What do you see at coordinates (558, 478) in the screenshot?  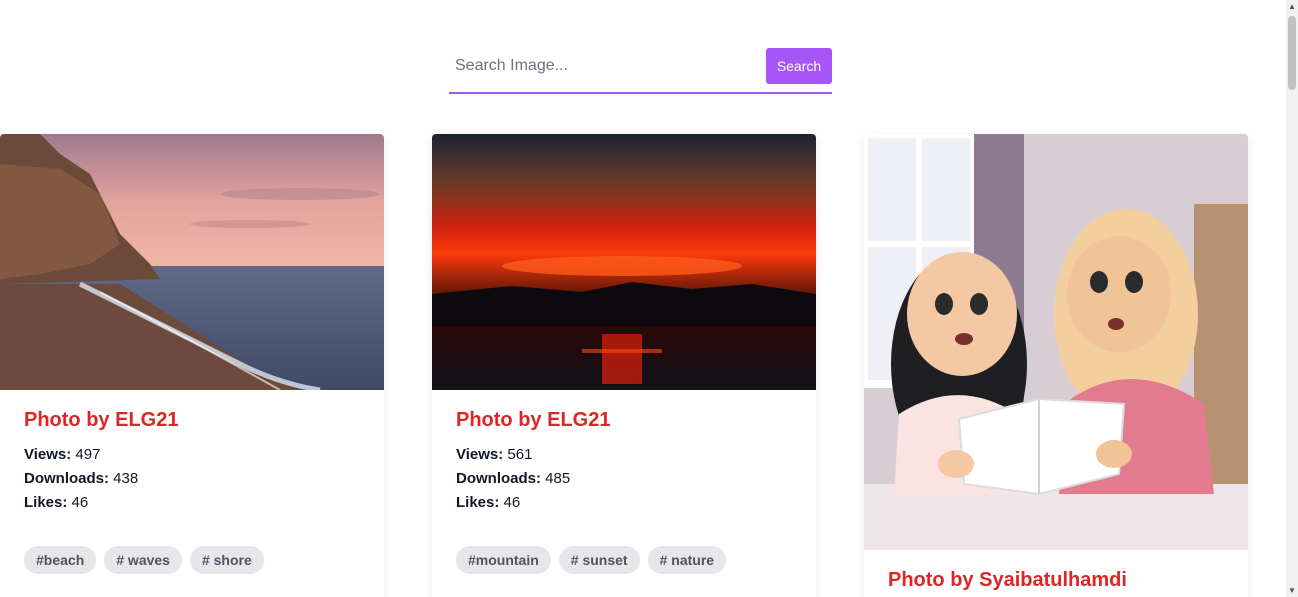 I see `downloads-value: 485` at bounding box center [558, 478].